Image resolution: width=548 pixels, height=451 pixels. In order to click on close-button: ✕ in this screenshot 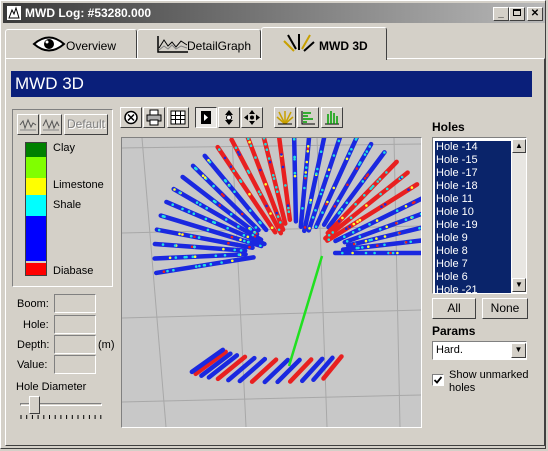, I will do `click(535, 14)`.